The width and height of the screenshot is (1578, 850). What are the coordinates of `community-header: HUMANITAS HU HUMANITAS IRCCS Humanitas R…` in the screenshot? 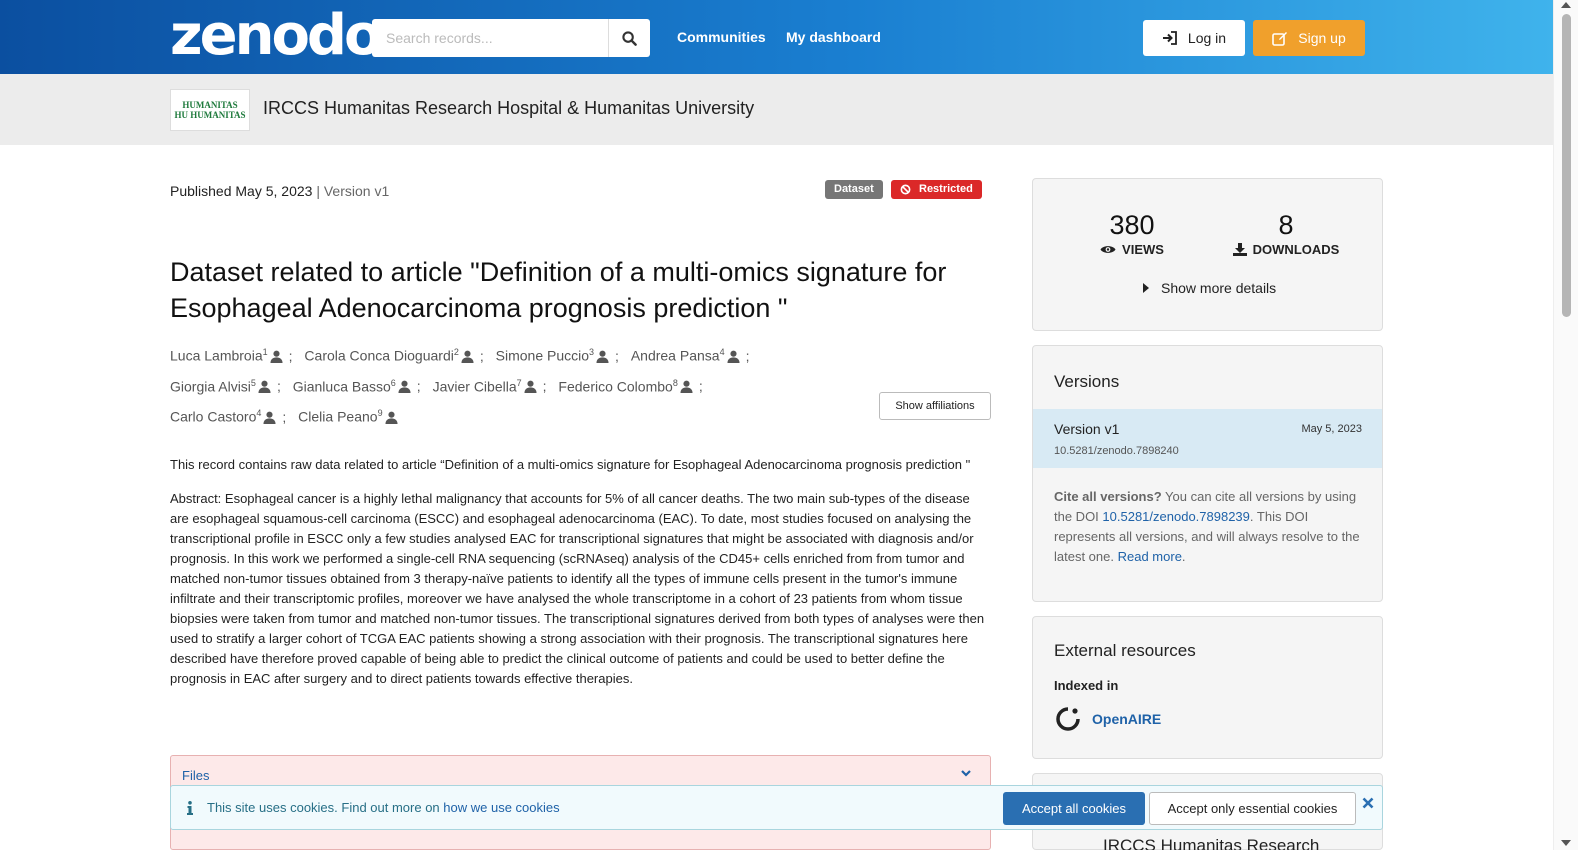 It's located at (776, 109).